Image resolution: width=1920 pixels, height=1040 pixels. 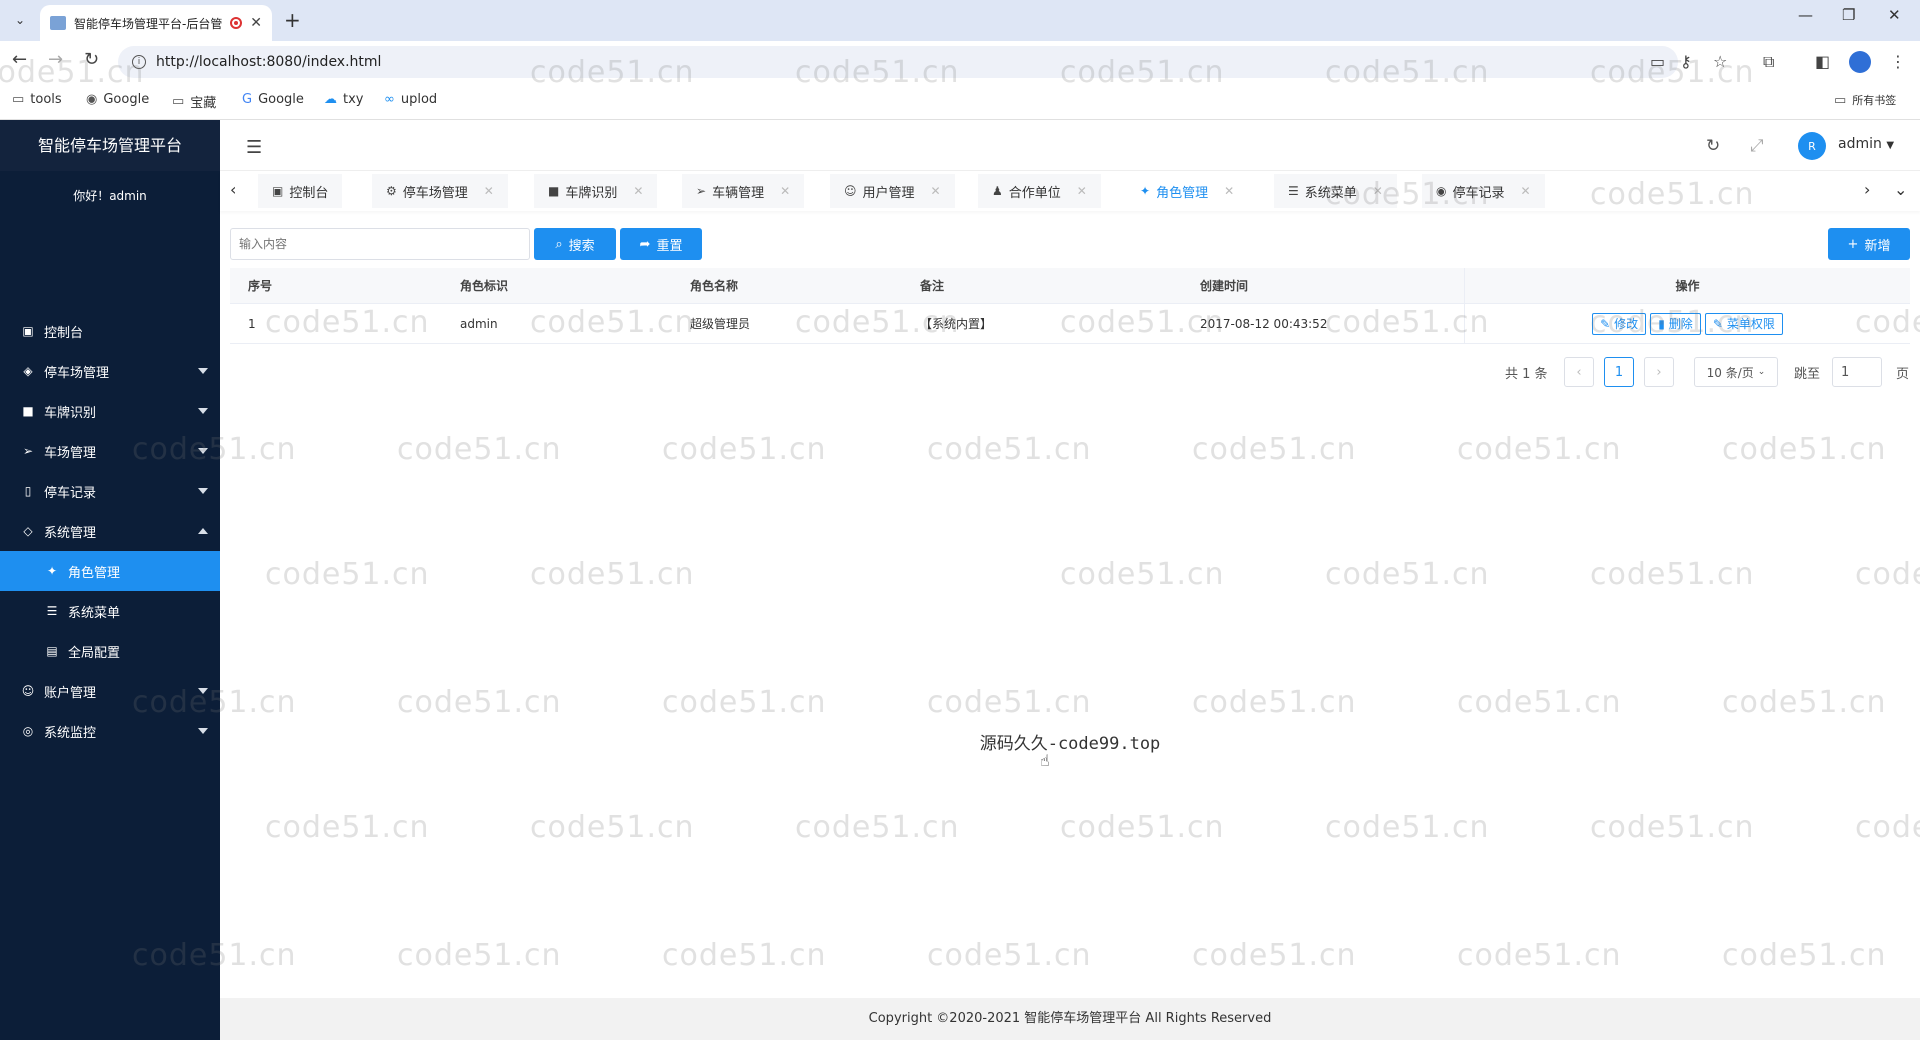 What do you see at coordinates (1070, 372) in the screenshot?
I see `pagination: 共 1 条 ‹ 1 › 10 条/页 ⌄ 跳至 1 页` at bounding box center [1070, 372].